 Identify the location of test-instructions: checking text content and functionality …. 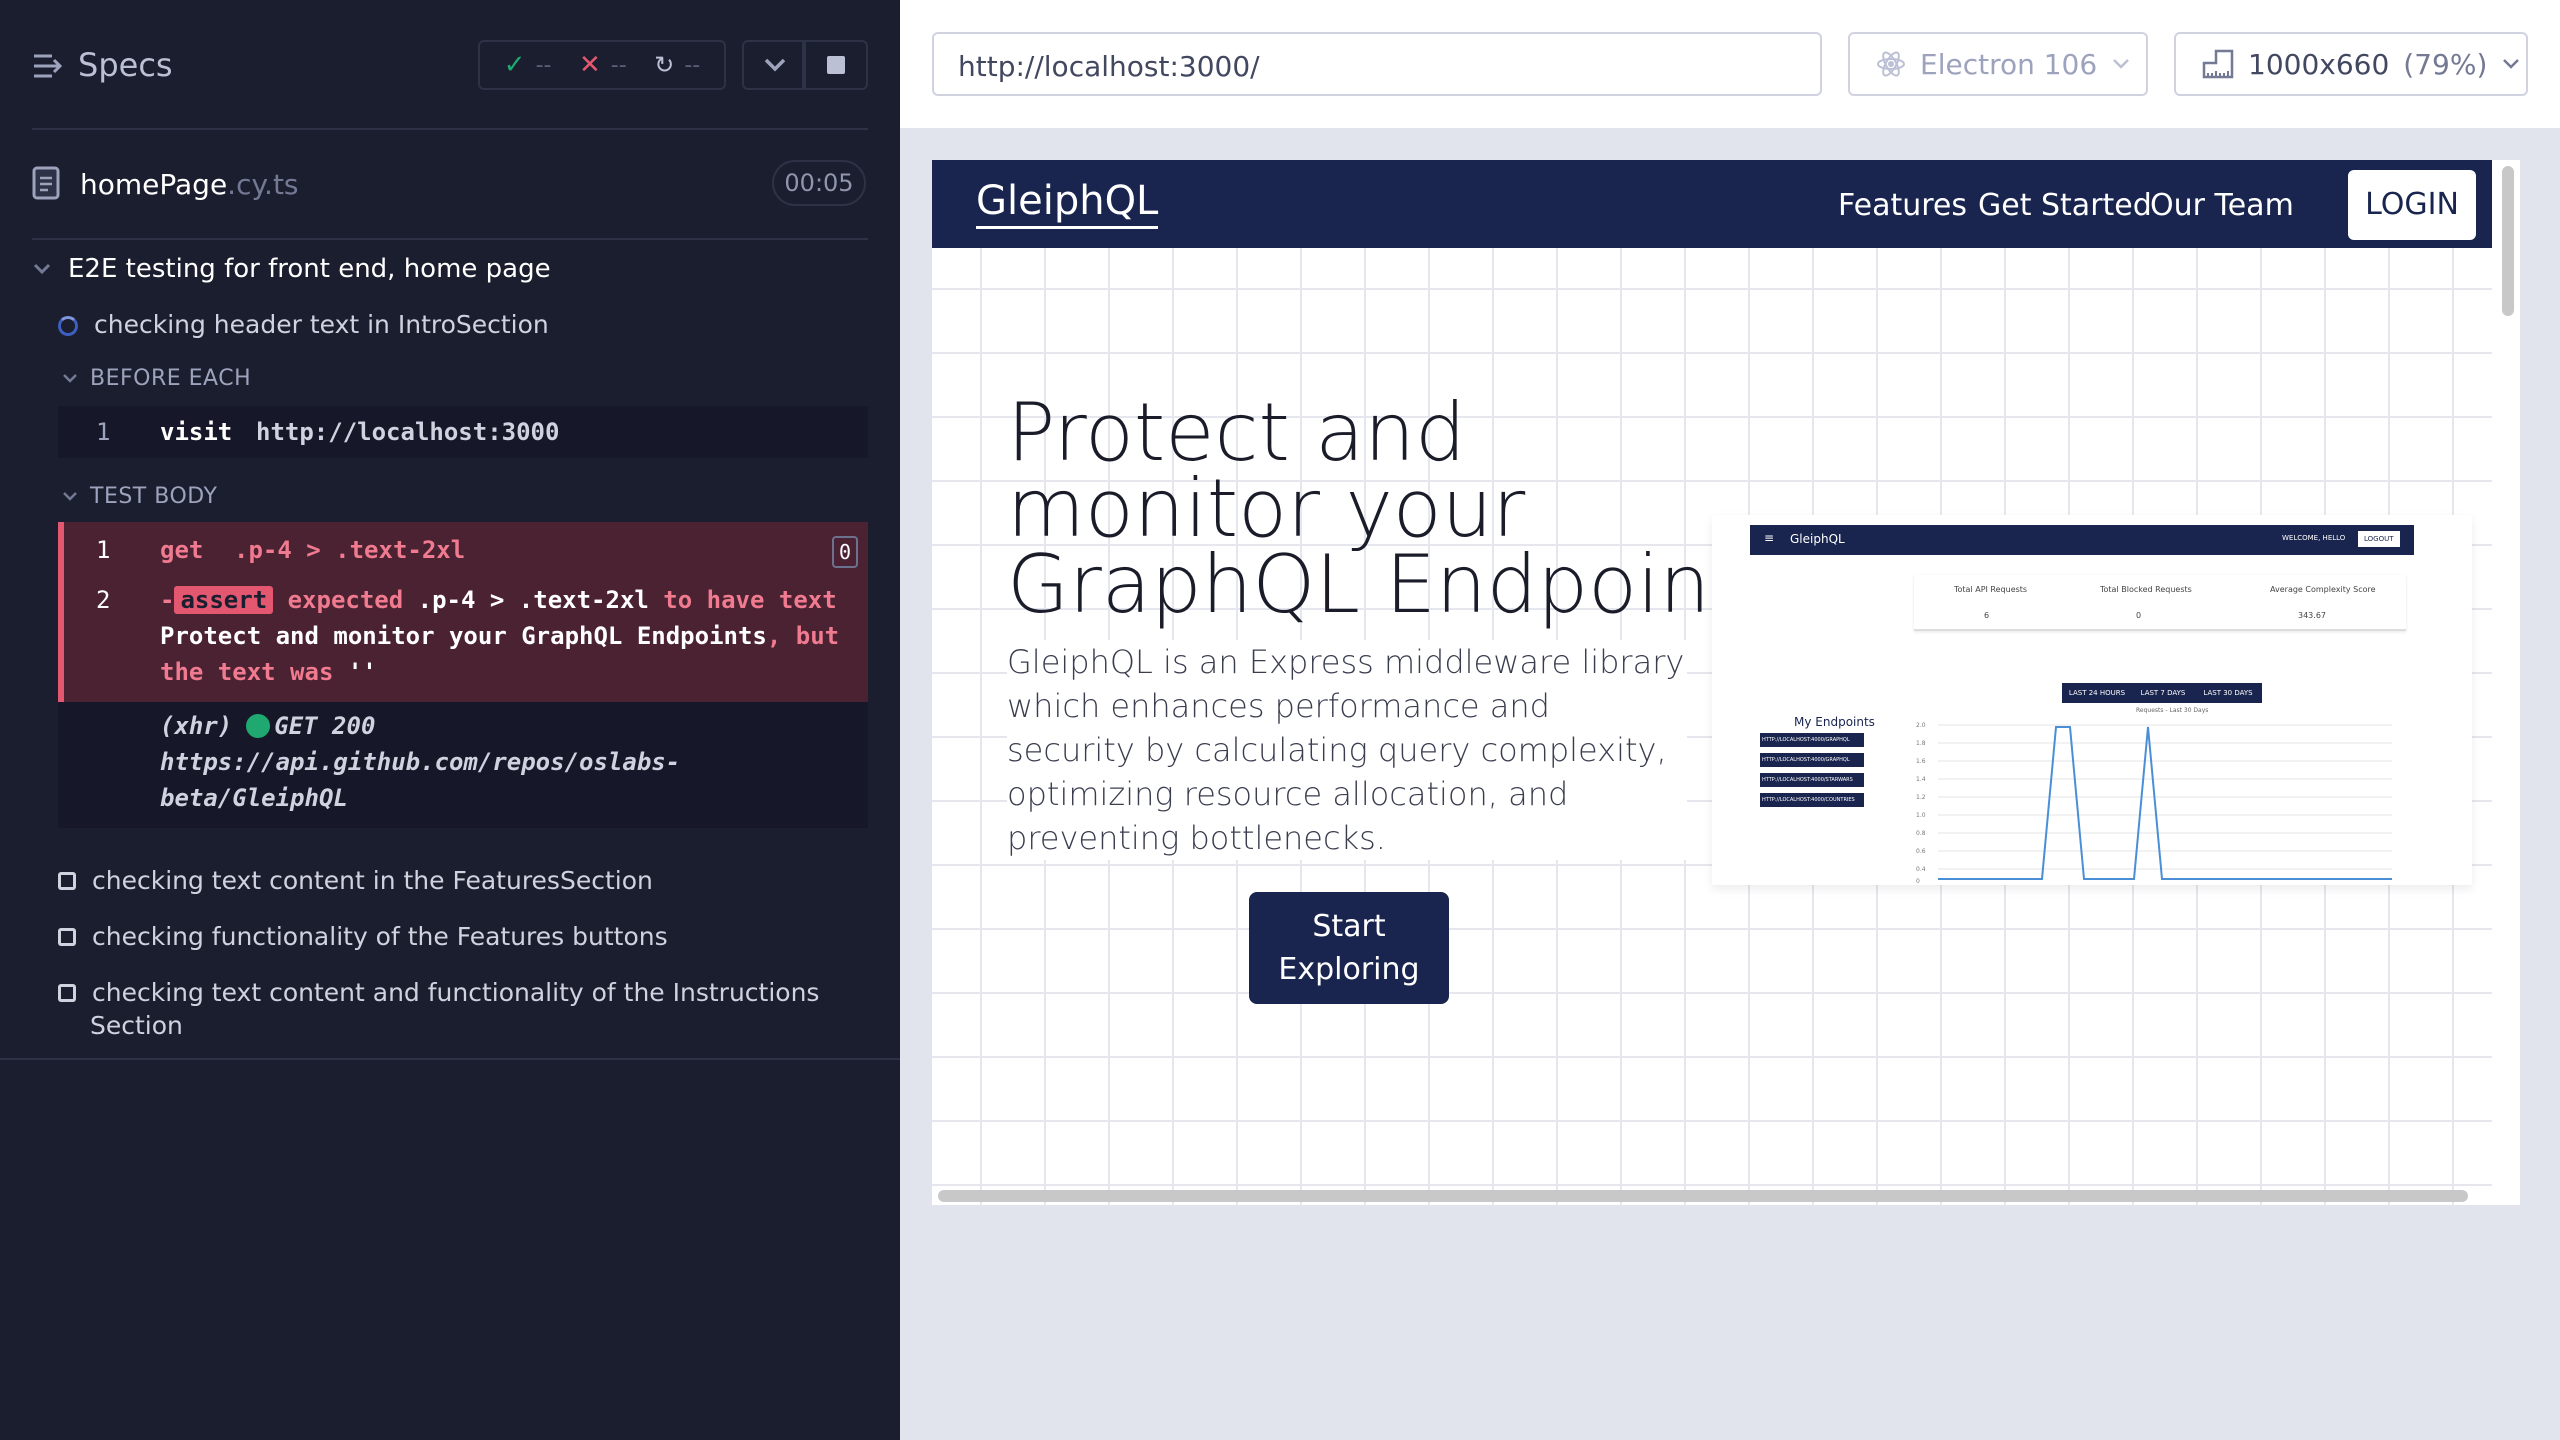
(438, 1009).